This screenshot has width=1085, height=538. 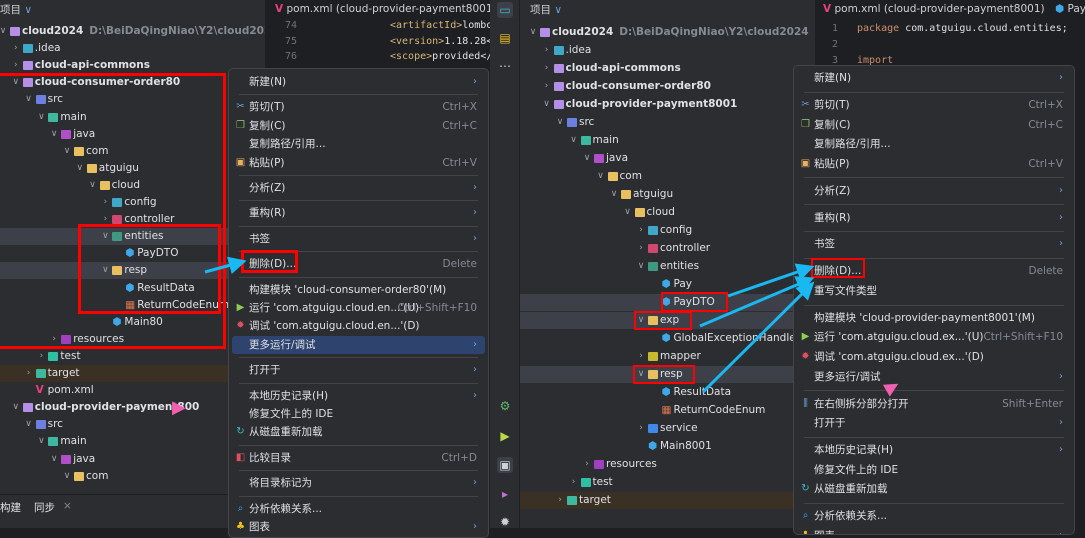 I want to click on annotation-arrows, so click(x=509, y=325).